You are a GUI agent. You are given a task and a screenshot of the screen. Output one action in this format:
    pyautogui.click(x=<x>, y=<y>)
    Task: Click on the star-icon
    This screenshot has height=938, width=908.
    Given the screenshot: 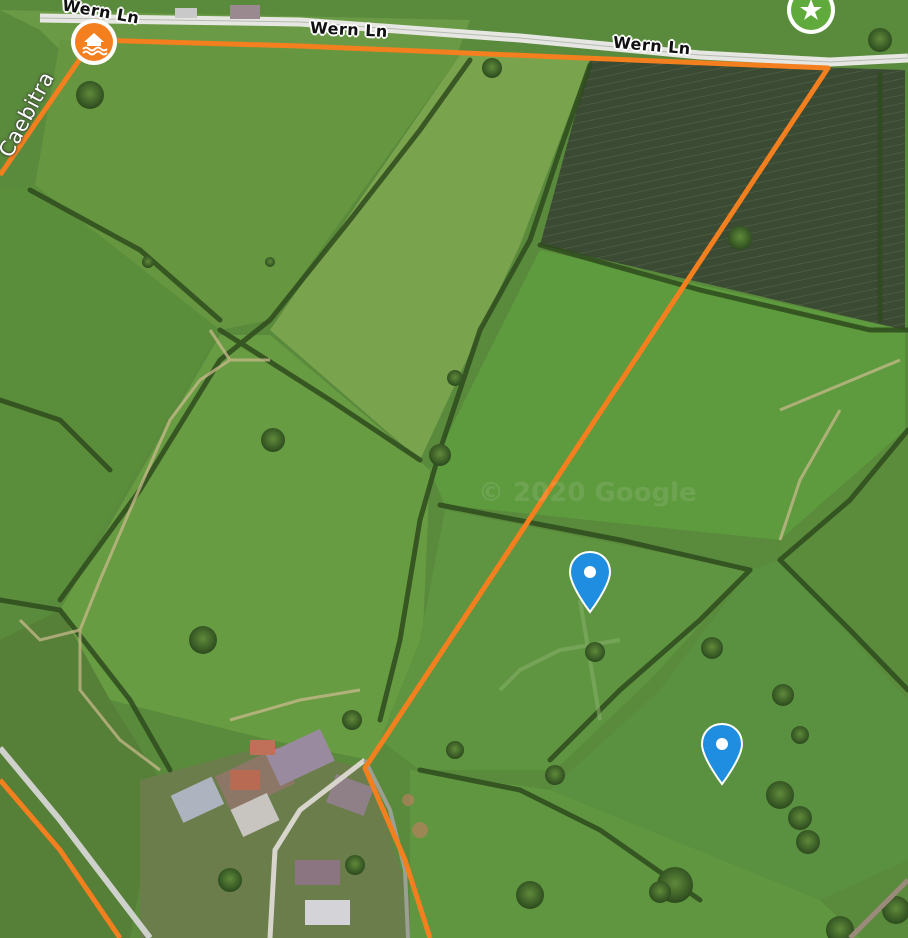 What is the action you would take?
    pyautogui.click(x=811, y=19)
    